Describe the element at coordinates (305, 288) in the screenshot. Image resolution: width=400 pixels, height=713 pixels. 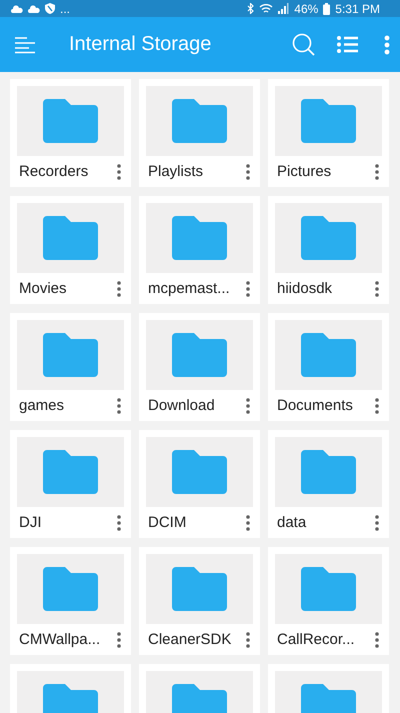
I see `folder-name: hiidosdk` at that location.